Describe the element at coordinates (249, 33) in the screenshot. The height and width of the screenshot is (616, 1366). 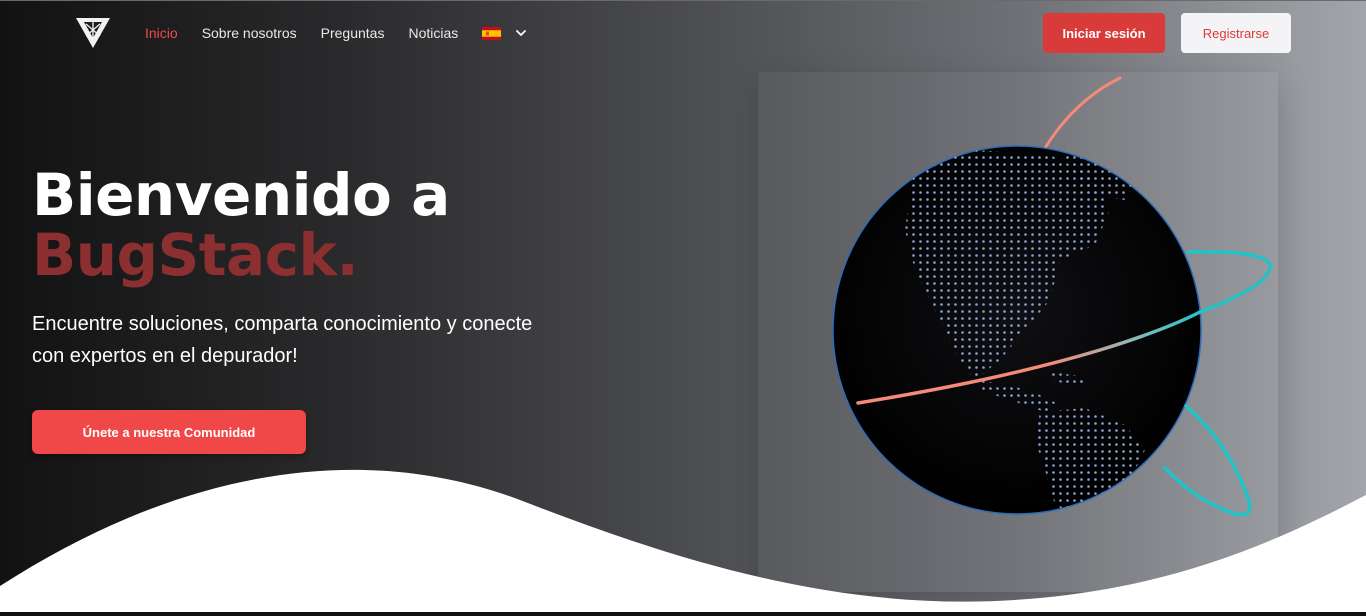
I see `nav-item-sobre-nosotros: Sobre nosotros` at that location.